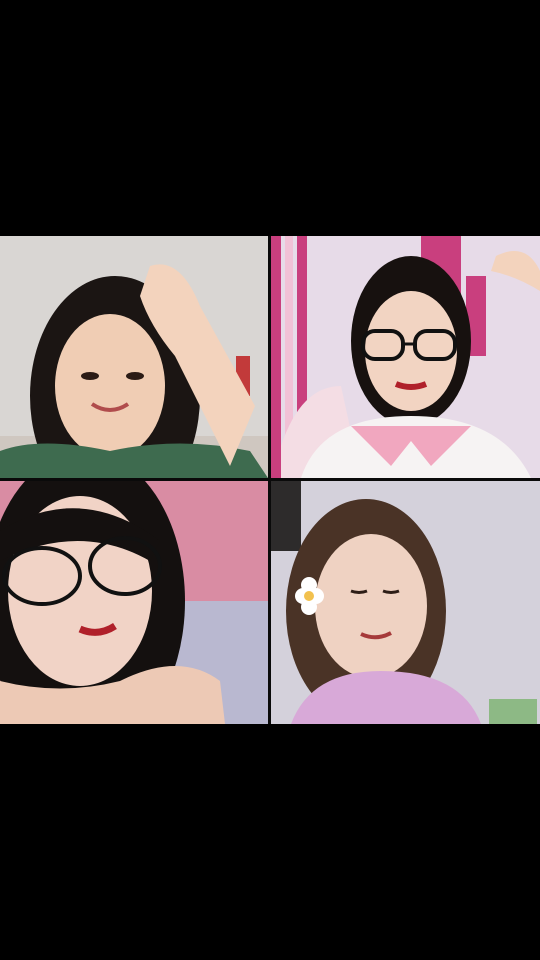 This screenshot has height=960, width=540. I want to click on participant-1-video-feed, so click(134, 357).